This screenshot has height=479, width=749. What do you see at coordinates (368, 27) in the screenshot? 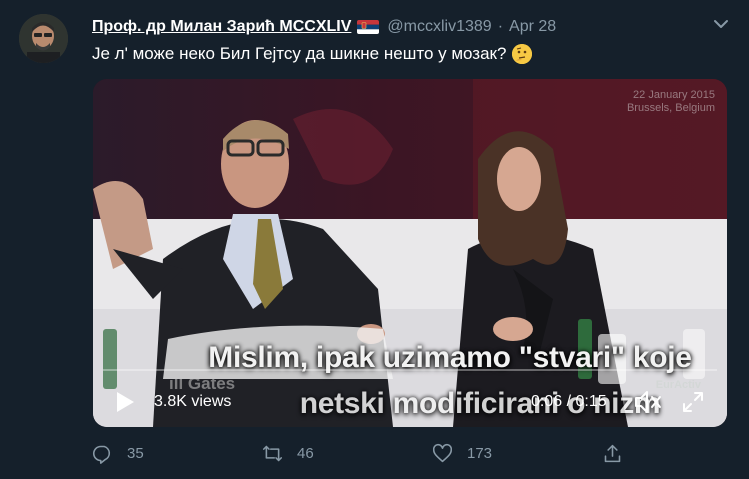
I see `serbian-flag-icon` at bounding box center [368, 27].